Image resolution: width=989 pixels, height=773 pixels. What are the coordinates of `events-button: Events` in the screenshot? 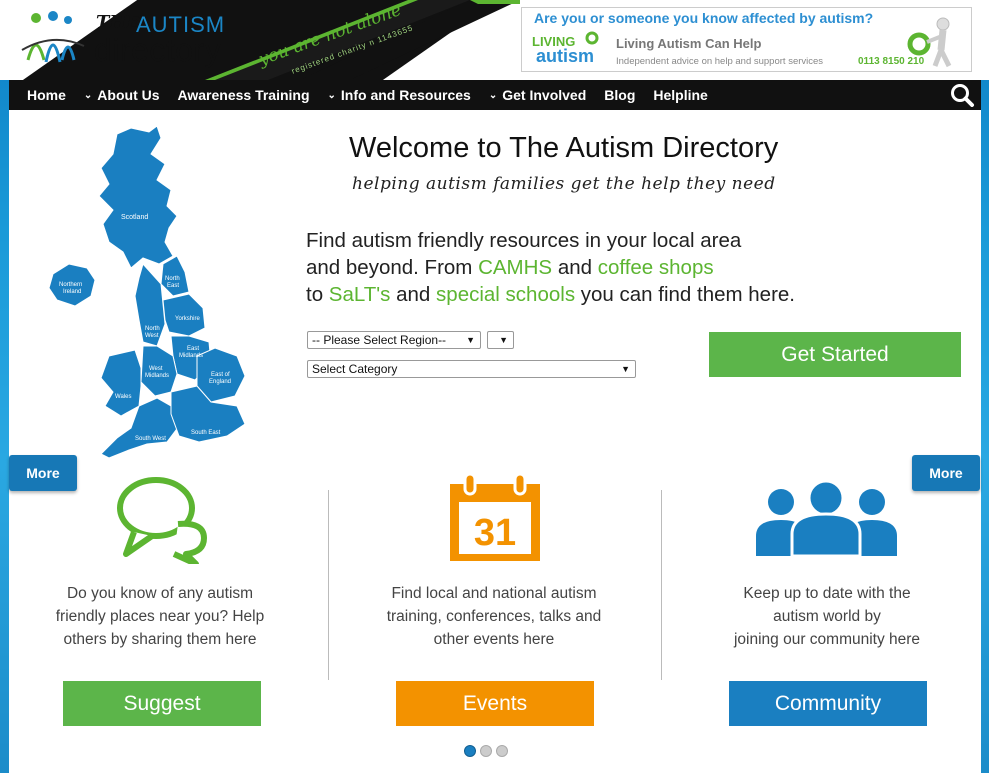 It's located at (495, 703).